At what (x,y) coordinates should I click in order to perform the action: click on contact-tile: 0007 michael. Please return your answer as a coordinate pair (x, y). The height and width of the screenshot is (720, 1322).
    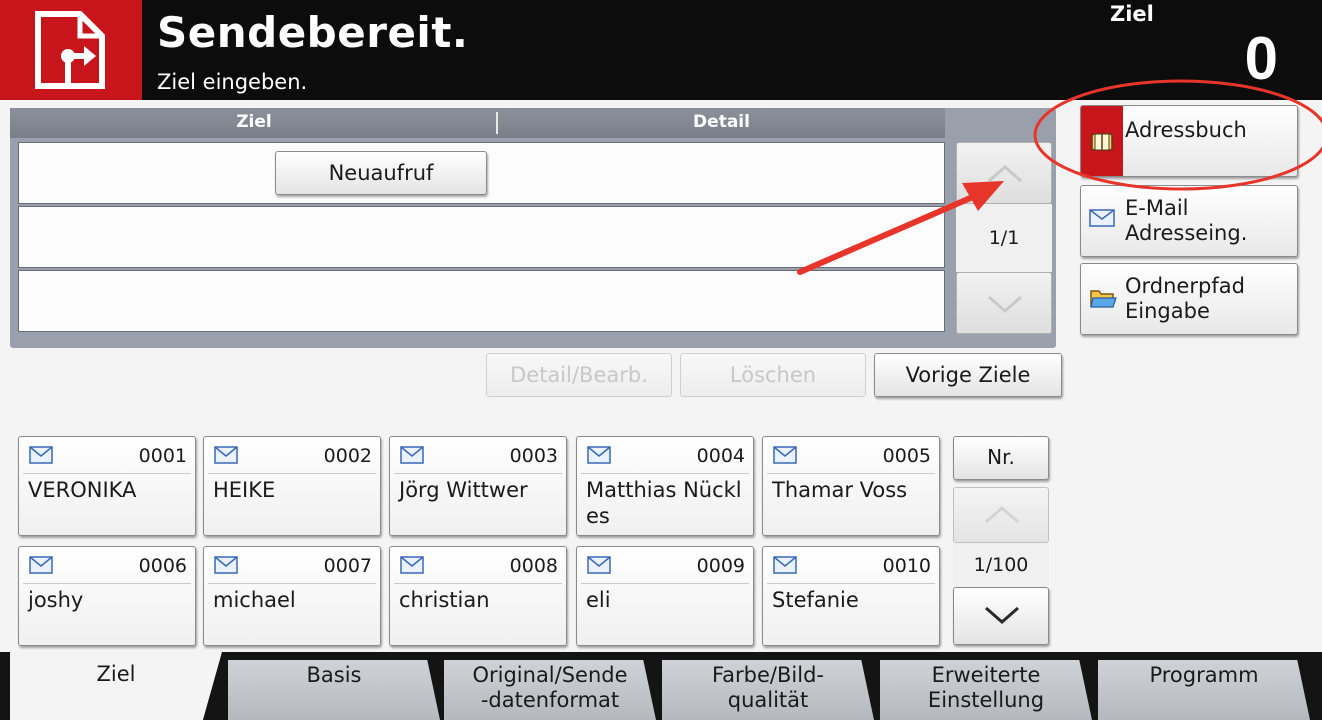
    Looking at the image, I should click on (292, 596).